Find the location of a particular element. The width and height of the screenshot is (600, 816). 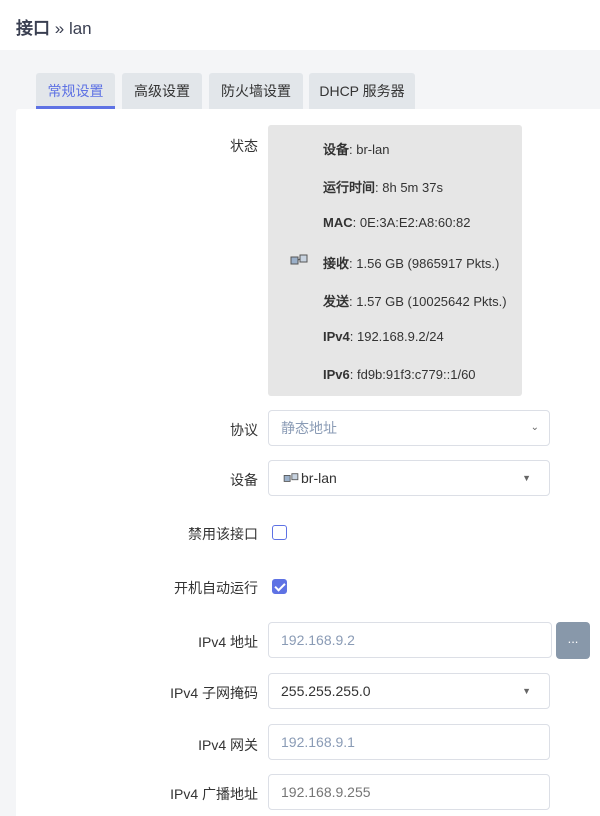

autostart-label: 开机自动运行 is located at coordinates (216, 588).